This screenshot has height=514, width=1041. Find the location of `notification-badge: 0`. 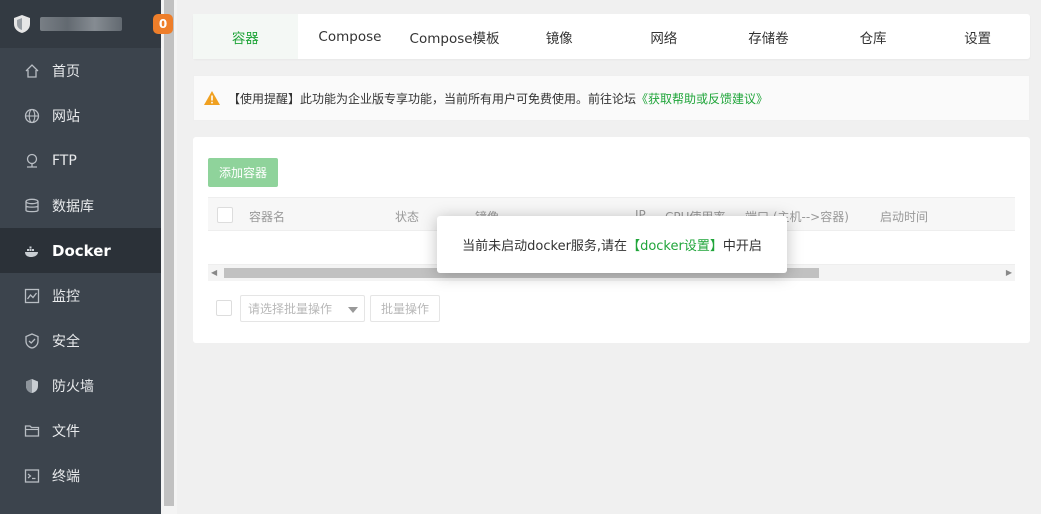

notification-badge: 0 is located at coordinates (163, 24).